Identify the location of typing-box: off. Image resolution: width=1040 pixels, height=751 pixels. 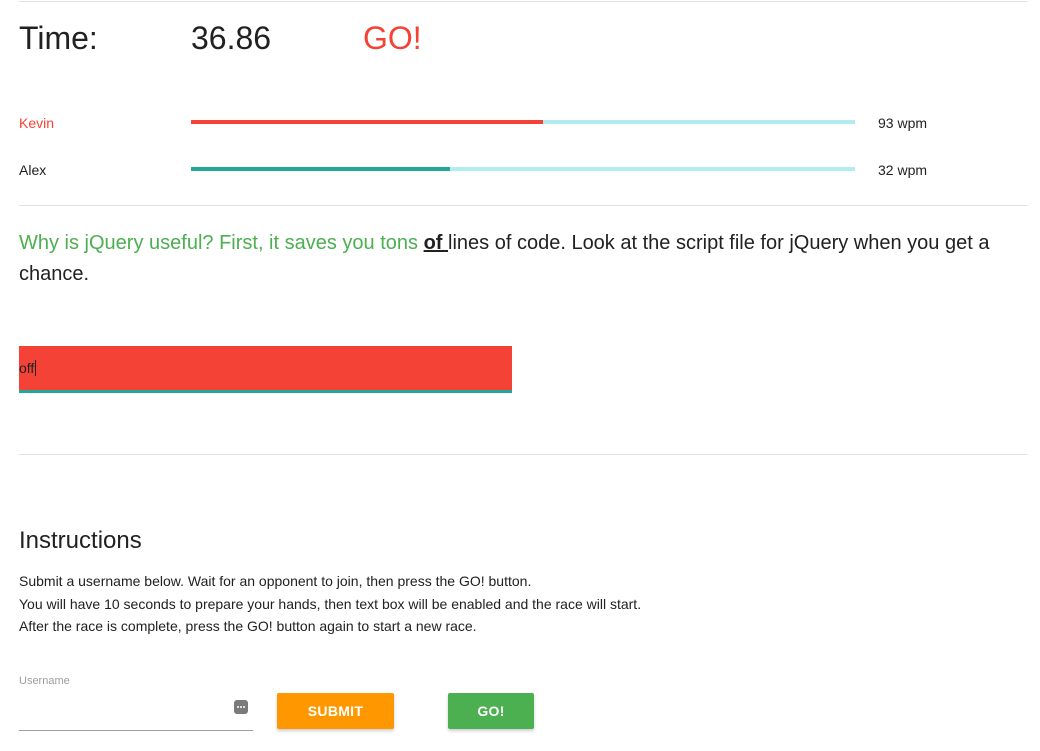
(265, 369).